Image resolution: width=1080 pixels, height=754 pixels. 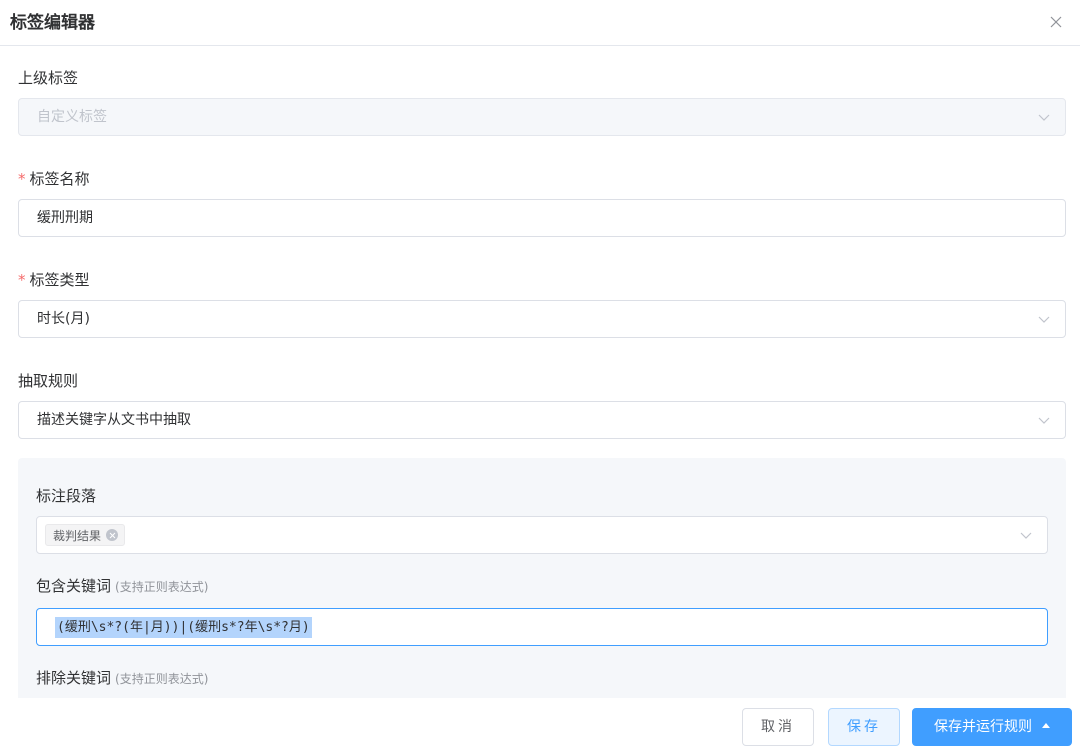 I want to click on tag-name-label: * 标签名称, so click(x=54, y=179).